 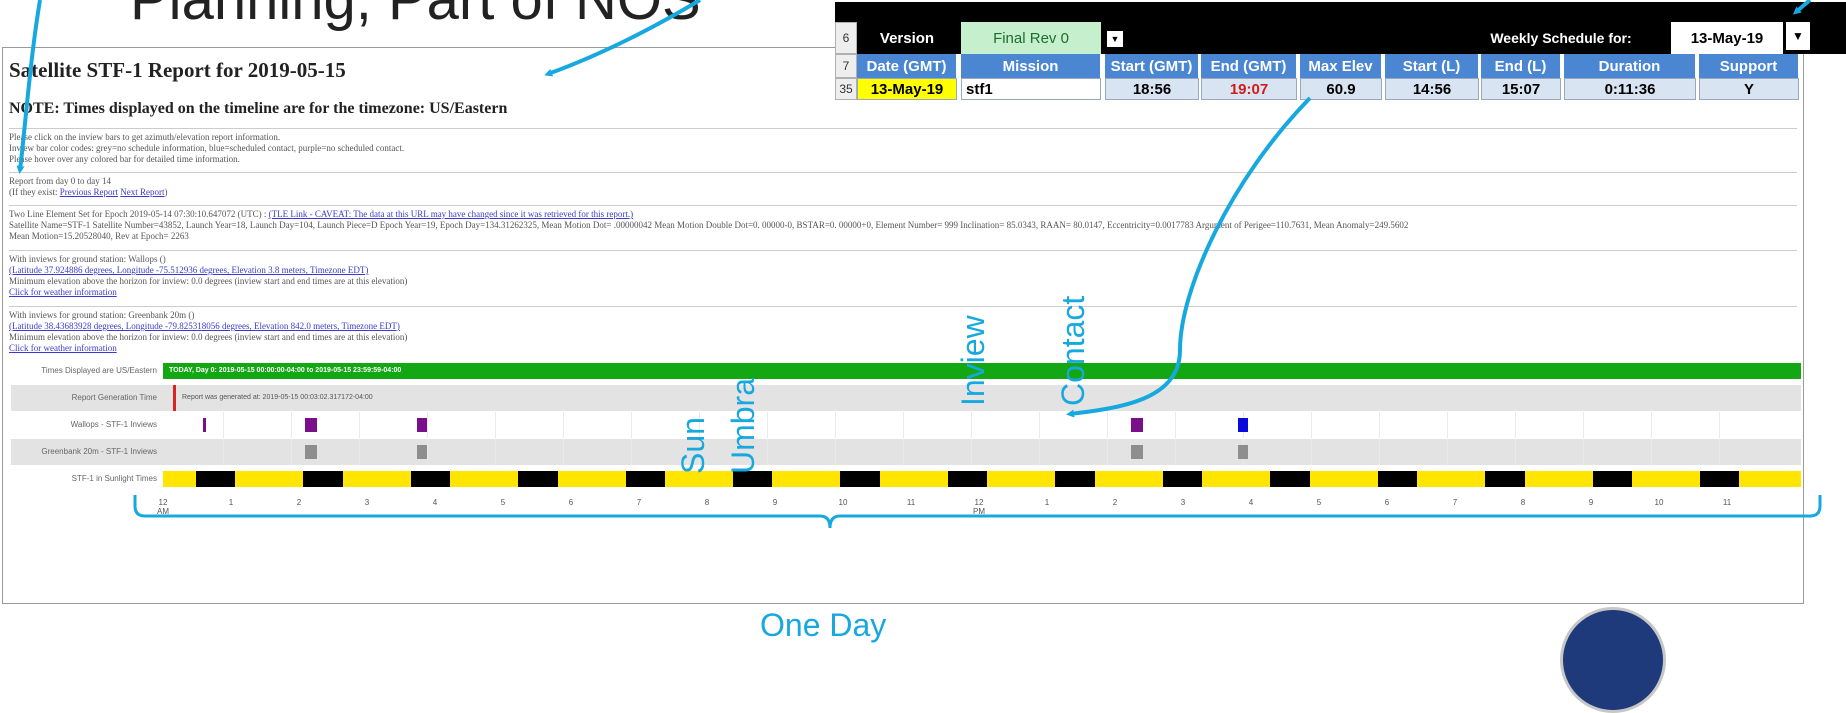 What do you see at coordinates (1432, 89) in the screenshot?
I see `table-cell: 14:56` at bounding box center [1432, 89].